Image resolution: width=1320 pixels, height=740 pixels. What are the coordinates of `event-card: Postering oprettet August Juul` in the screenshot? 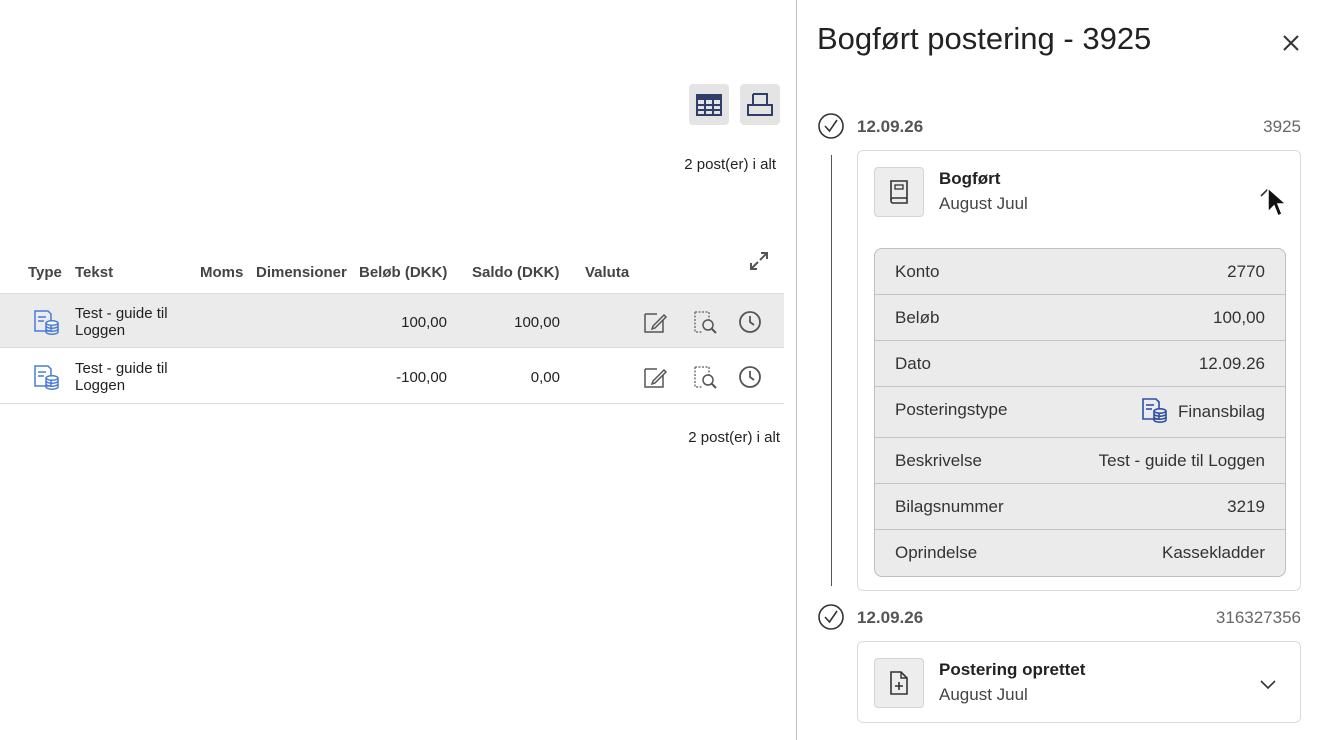 It's located at (1079, 682).